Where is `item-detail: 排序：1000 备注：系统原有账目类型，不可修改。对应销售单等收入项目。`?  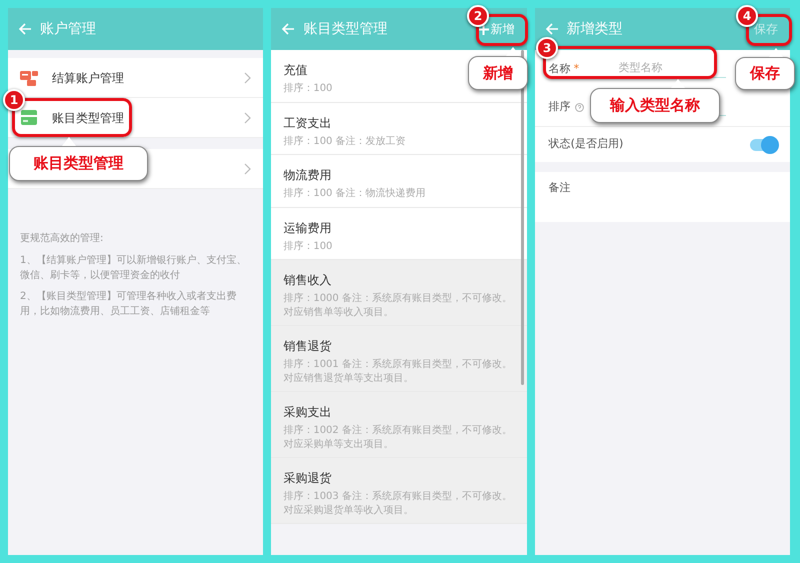
item-detail: 排序：1000 备注：系统原有账目类型，不可修改。对应销售单等收入项目。 is located at coordinates (398, 305).